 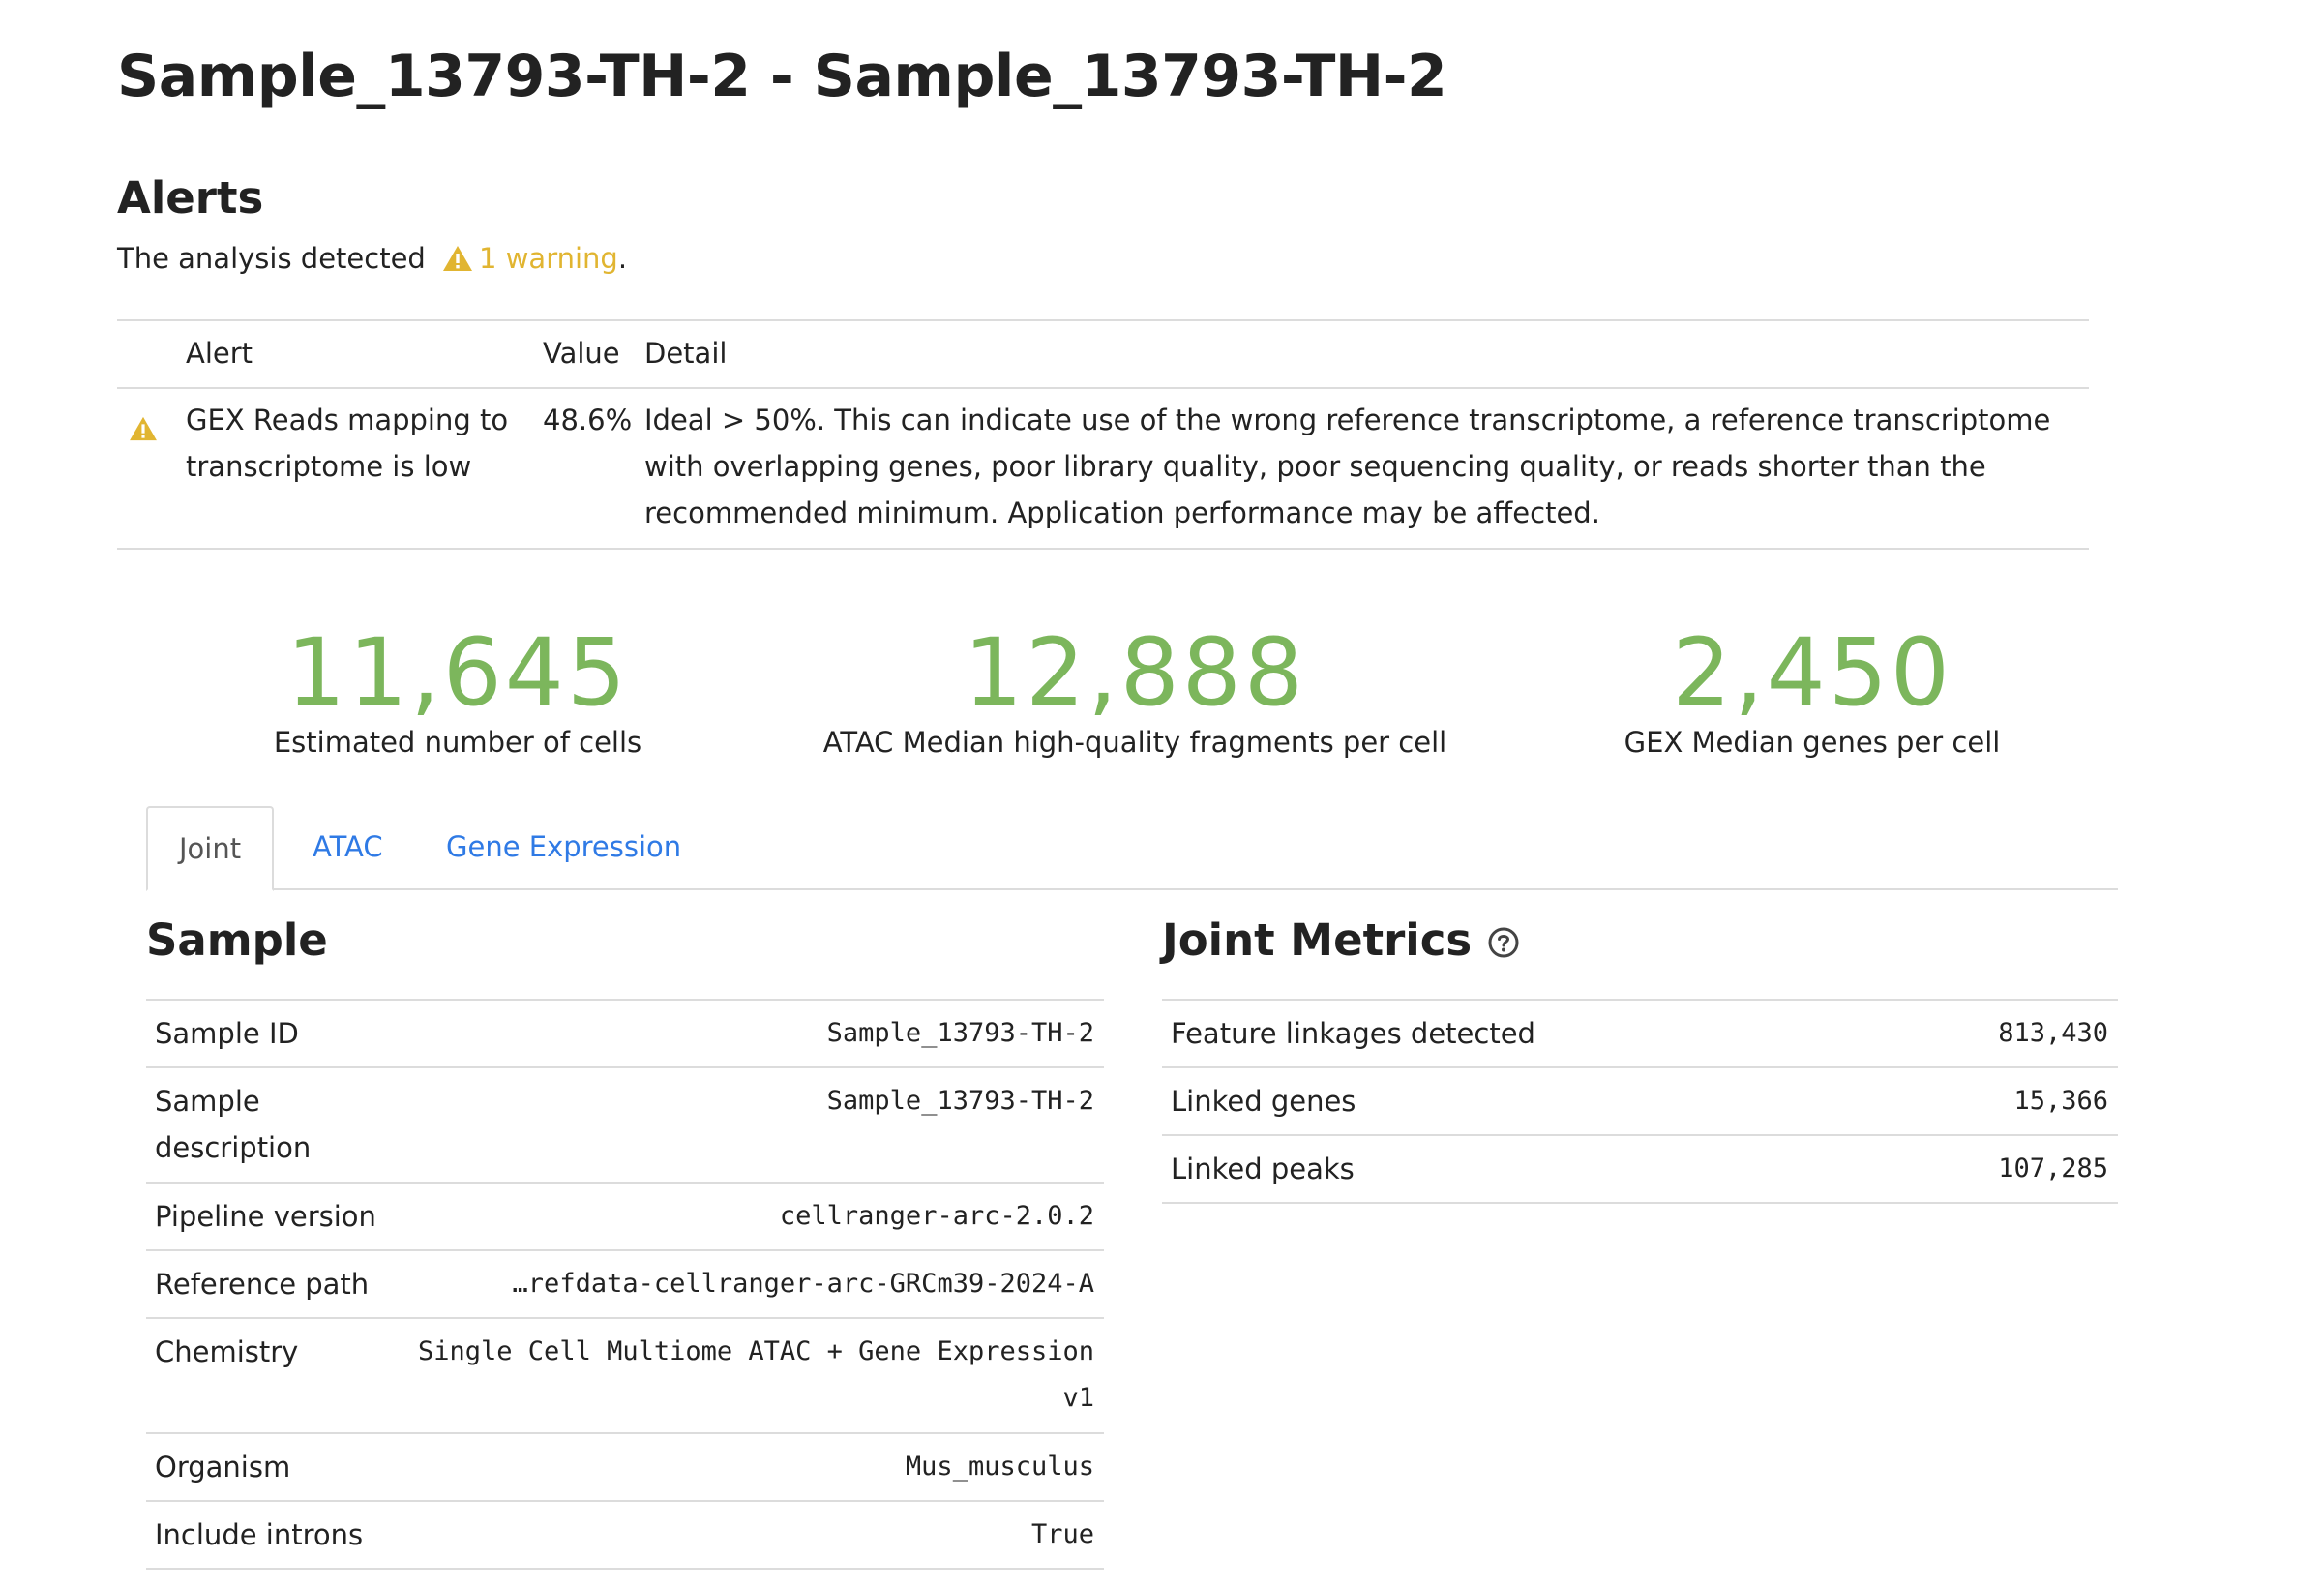 I want to click on table-row: Linked peaks 107,285, so click(x=1640, y=1168).